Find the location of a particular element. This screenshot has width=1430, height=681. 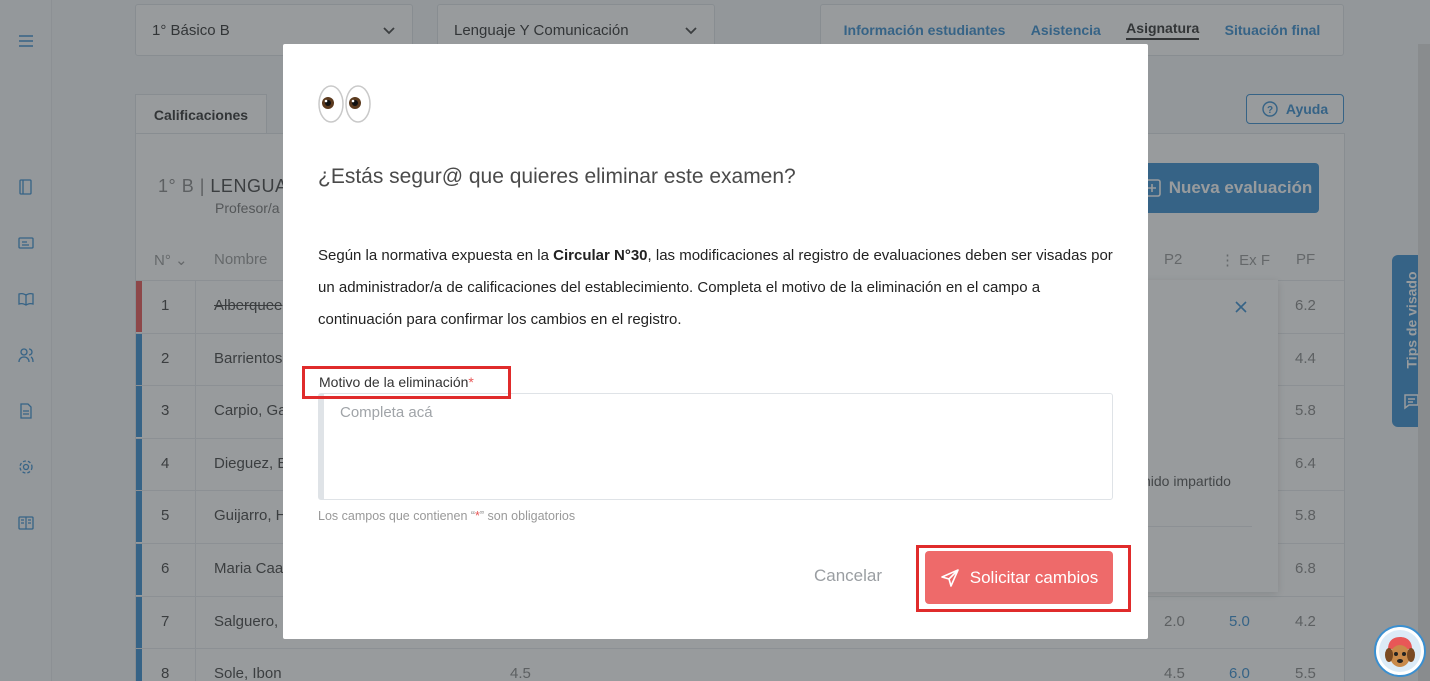

eyes-icon is located at coordinates (344, 104).